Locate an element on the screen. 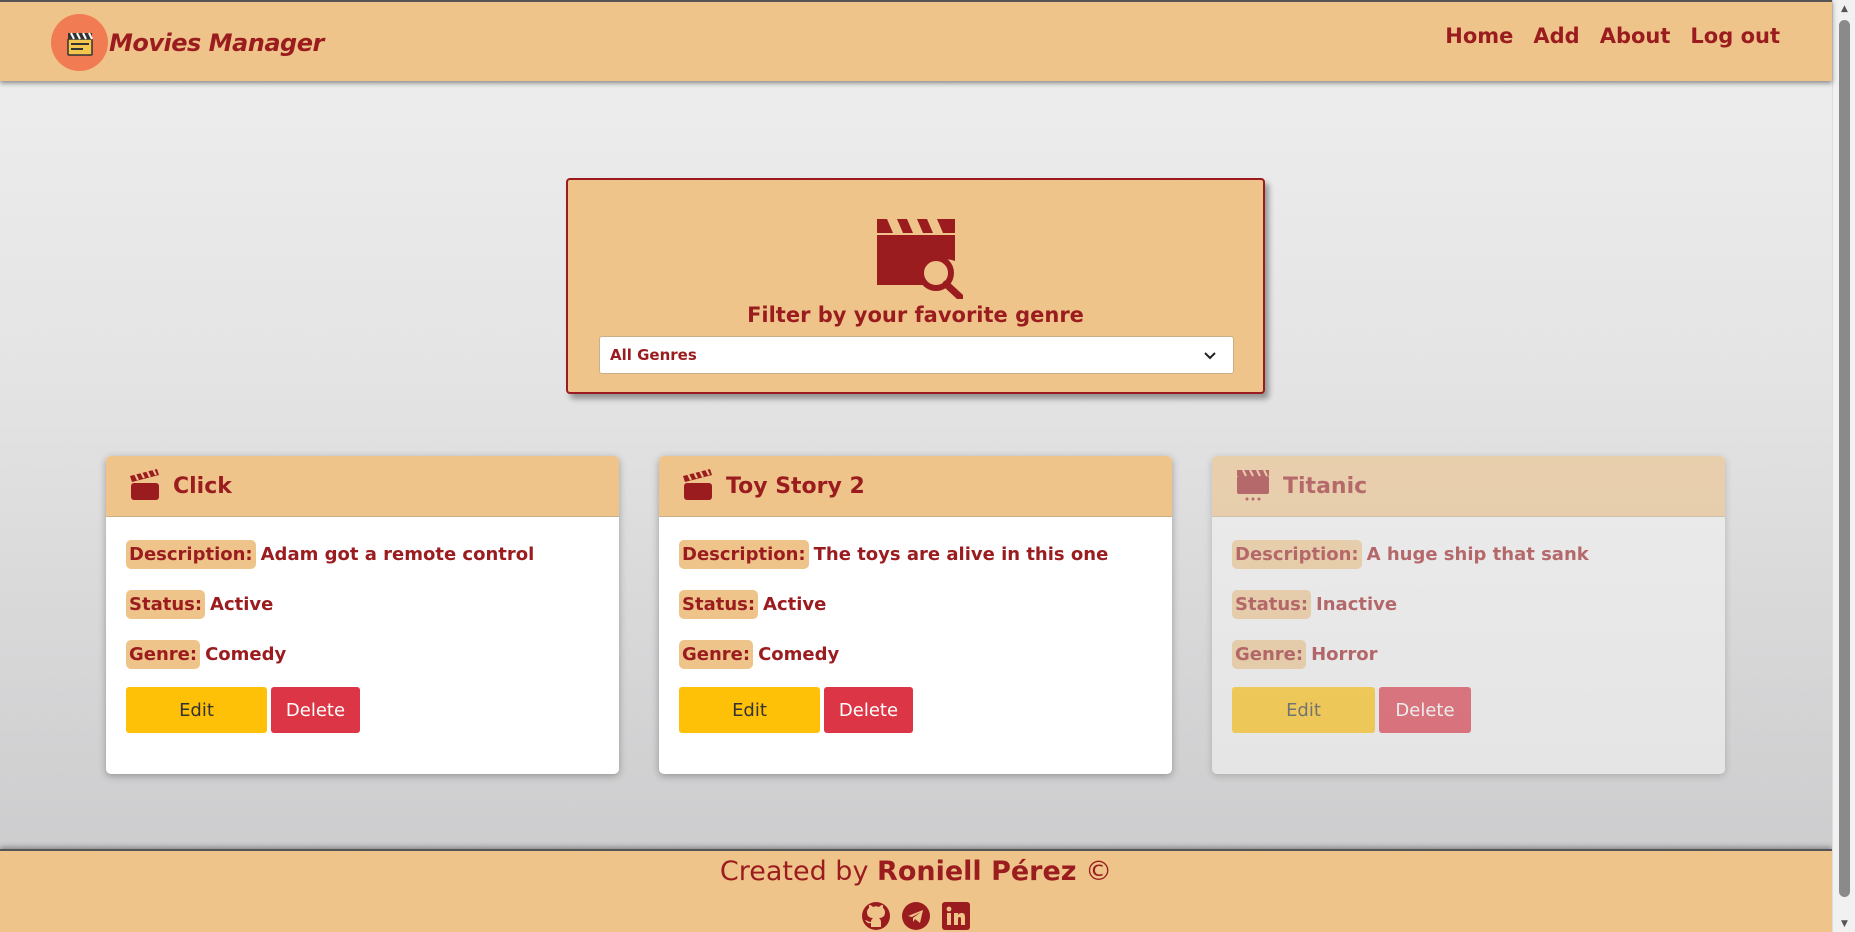  movie-title: Click is located at coordinates (202, 486).